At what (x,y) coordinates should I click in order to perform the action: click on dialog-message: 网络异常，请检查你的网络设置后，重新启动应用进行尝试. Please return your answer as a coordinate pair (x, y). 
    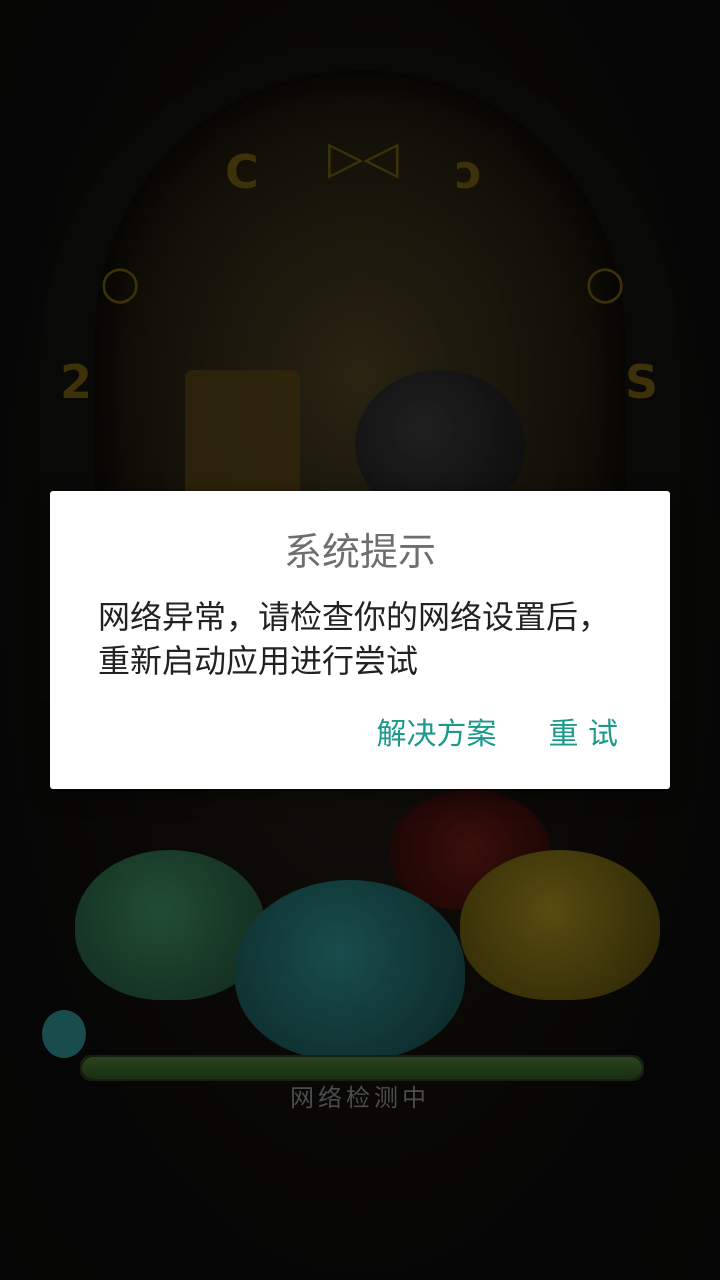
    Looking at the image, I should click on (354, 639).